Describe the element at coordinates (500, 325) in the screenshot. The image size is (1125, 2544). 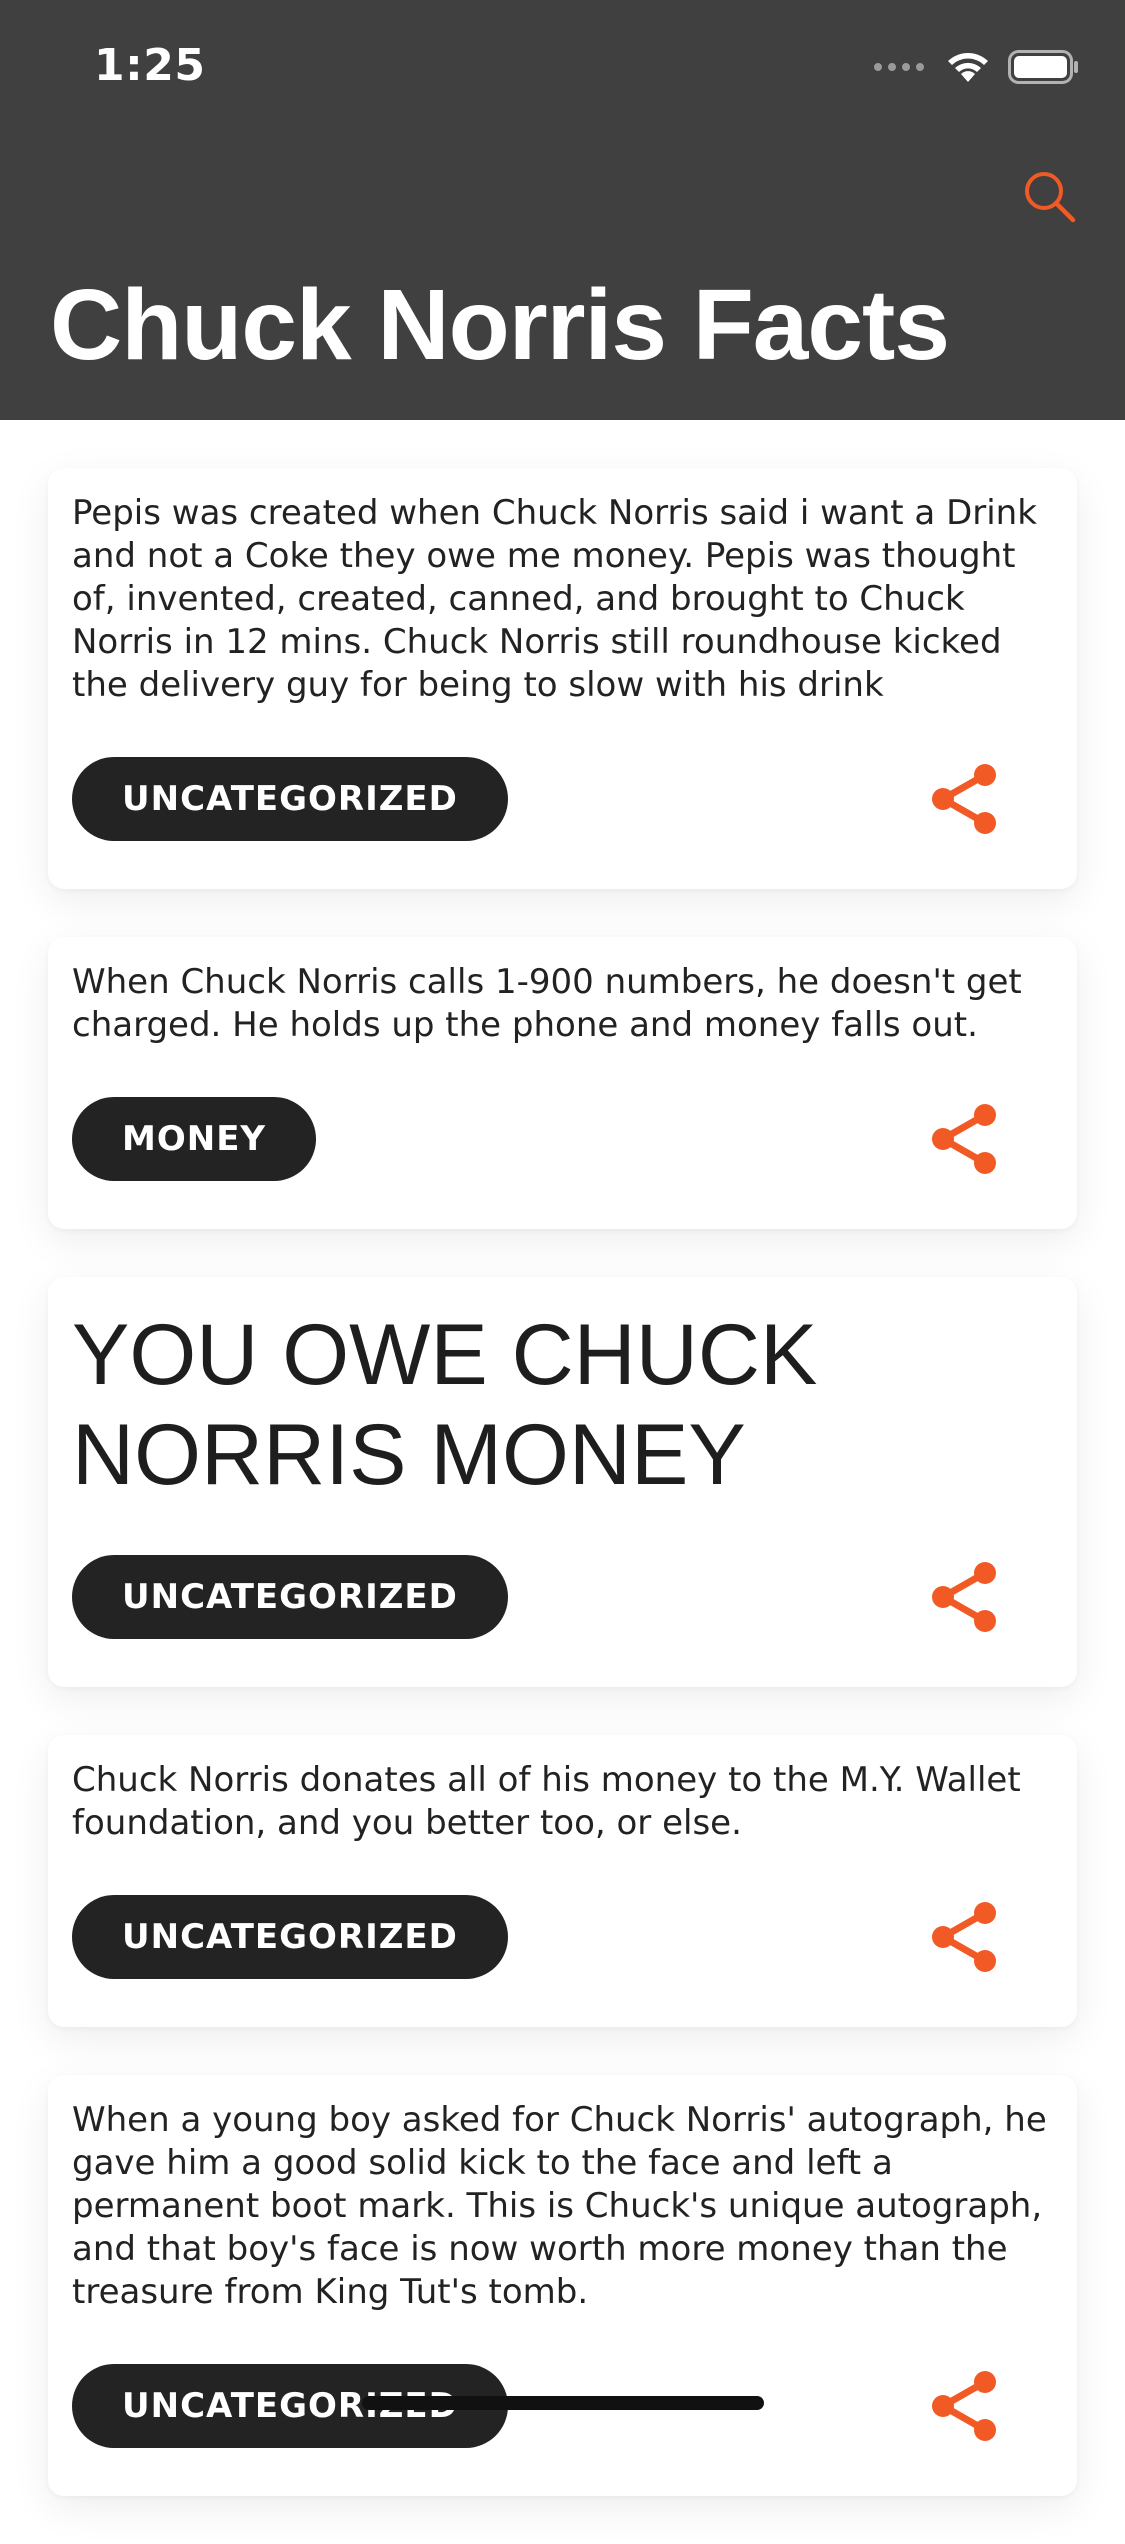
I see `page-title: Chuck Norris Facts` at that location.